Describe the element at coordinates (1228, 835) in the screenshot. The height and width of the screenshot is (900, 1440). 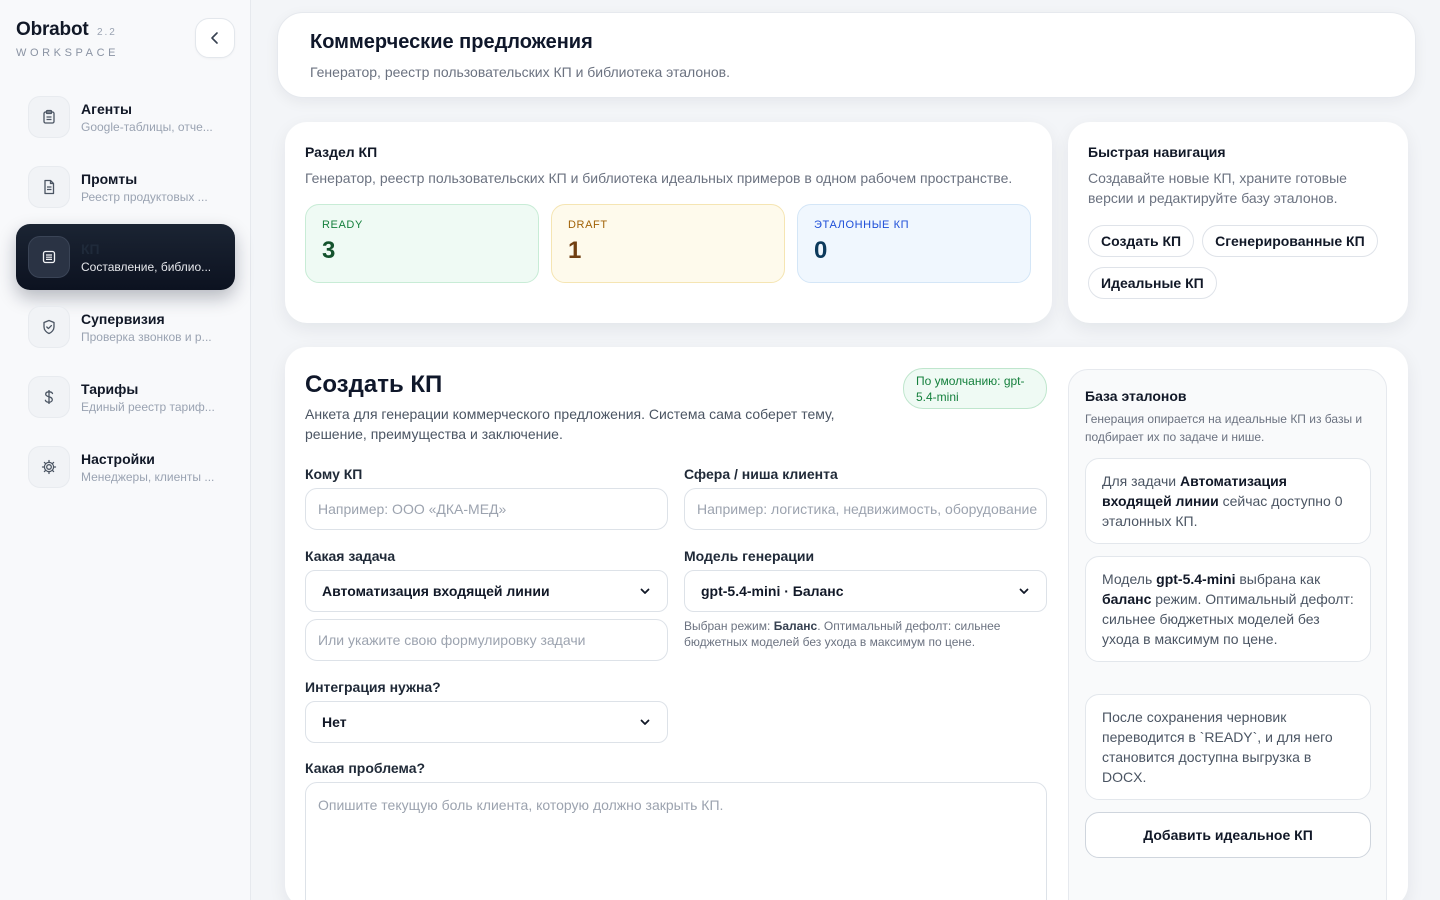
I see `add-ideal-kp-button: Добавить идеальное КП` at that location.